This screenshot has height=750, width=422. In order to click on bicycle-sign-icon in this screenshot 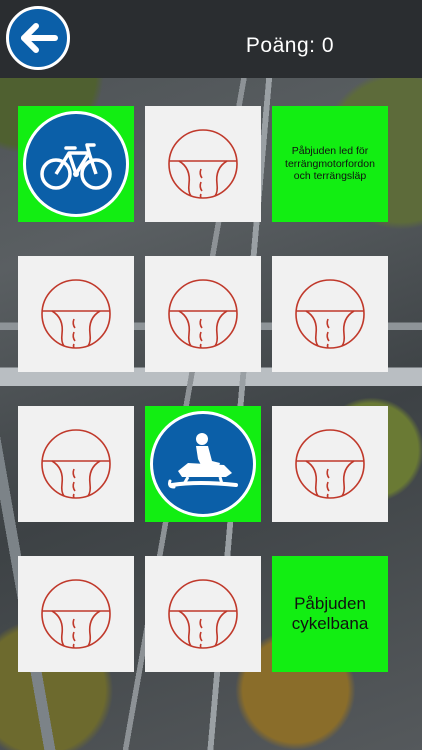, I will do `click(76, 164)`.